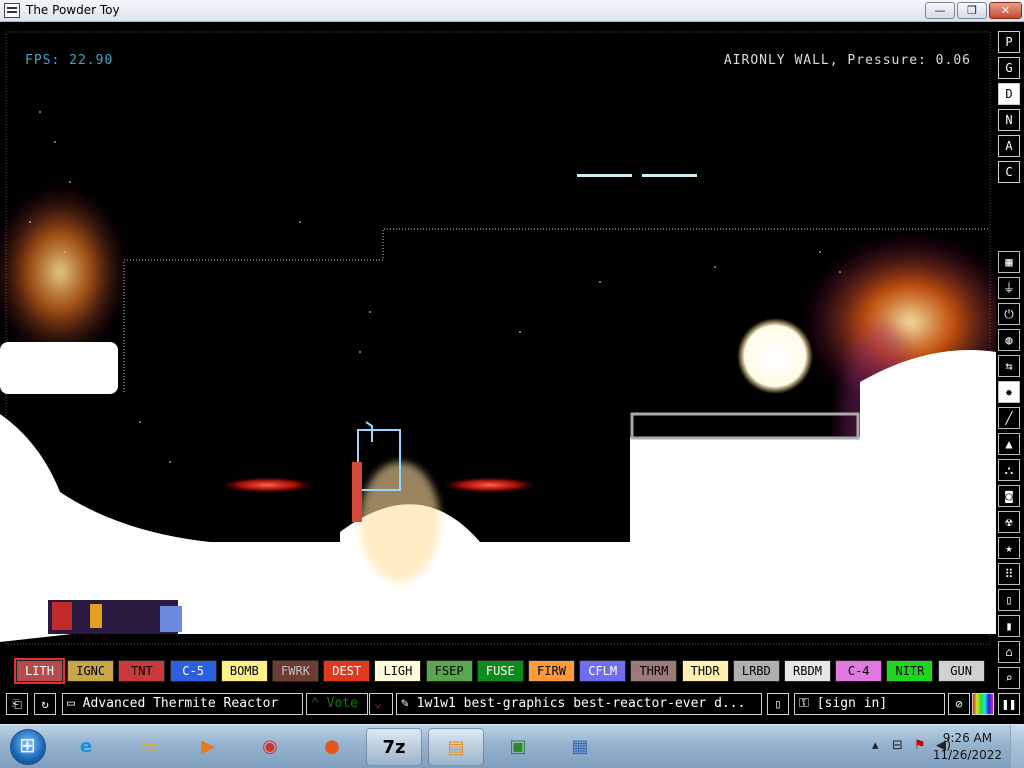 This screenshot has height=768, width=1024. I want to click on tools-icon: ▯, so click(1009, 600).